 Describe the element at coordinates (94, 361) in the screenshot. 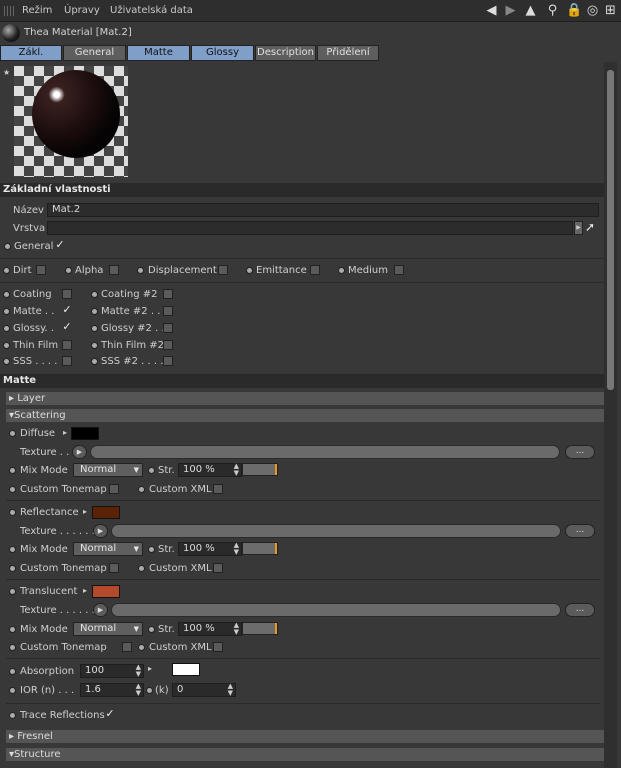

I see `sss2-dot` at that location.